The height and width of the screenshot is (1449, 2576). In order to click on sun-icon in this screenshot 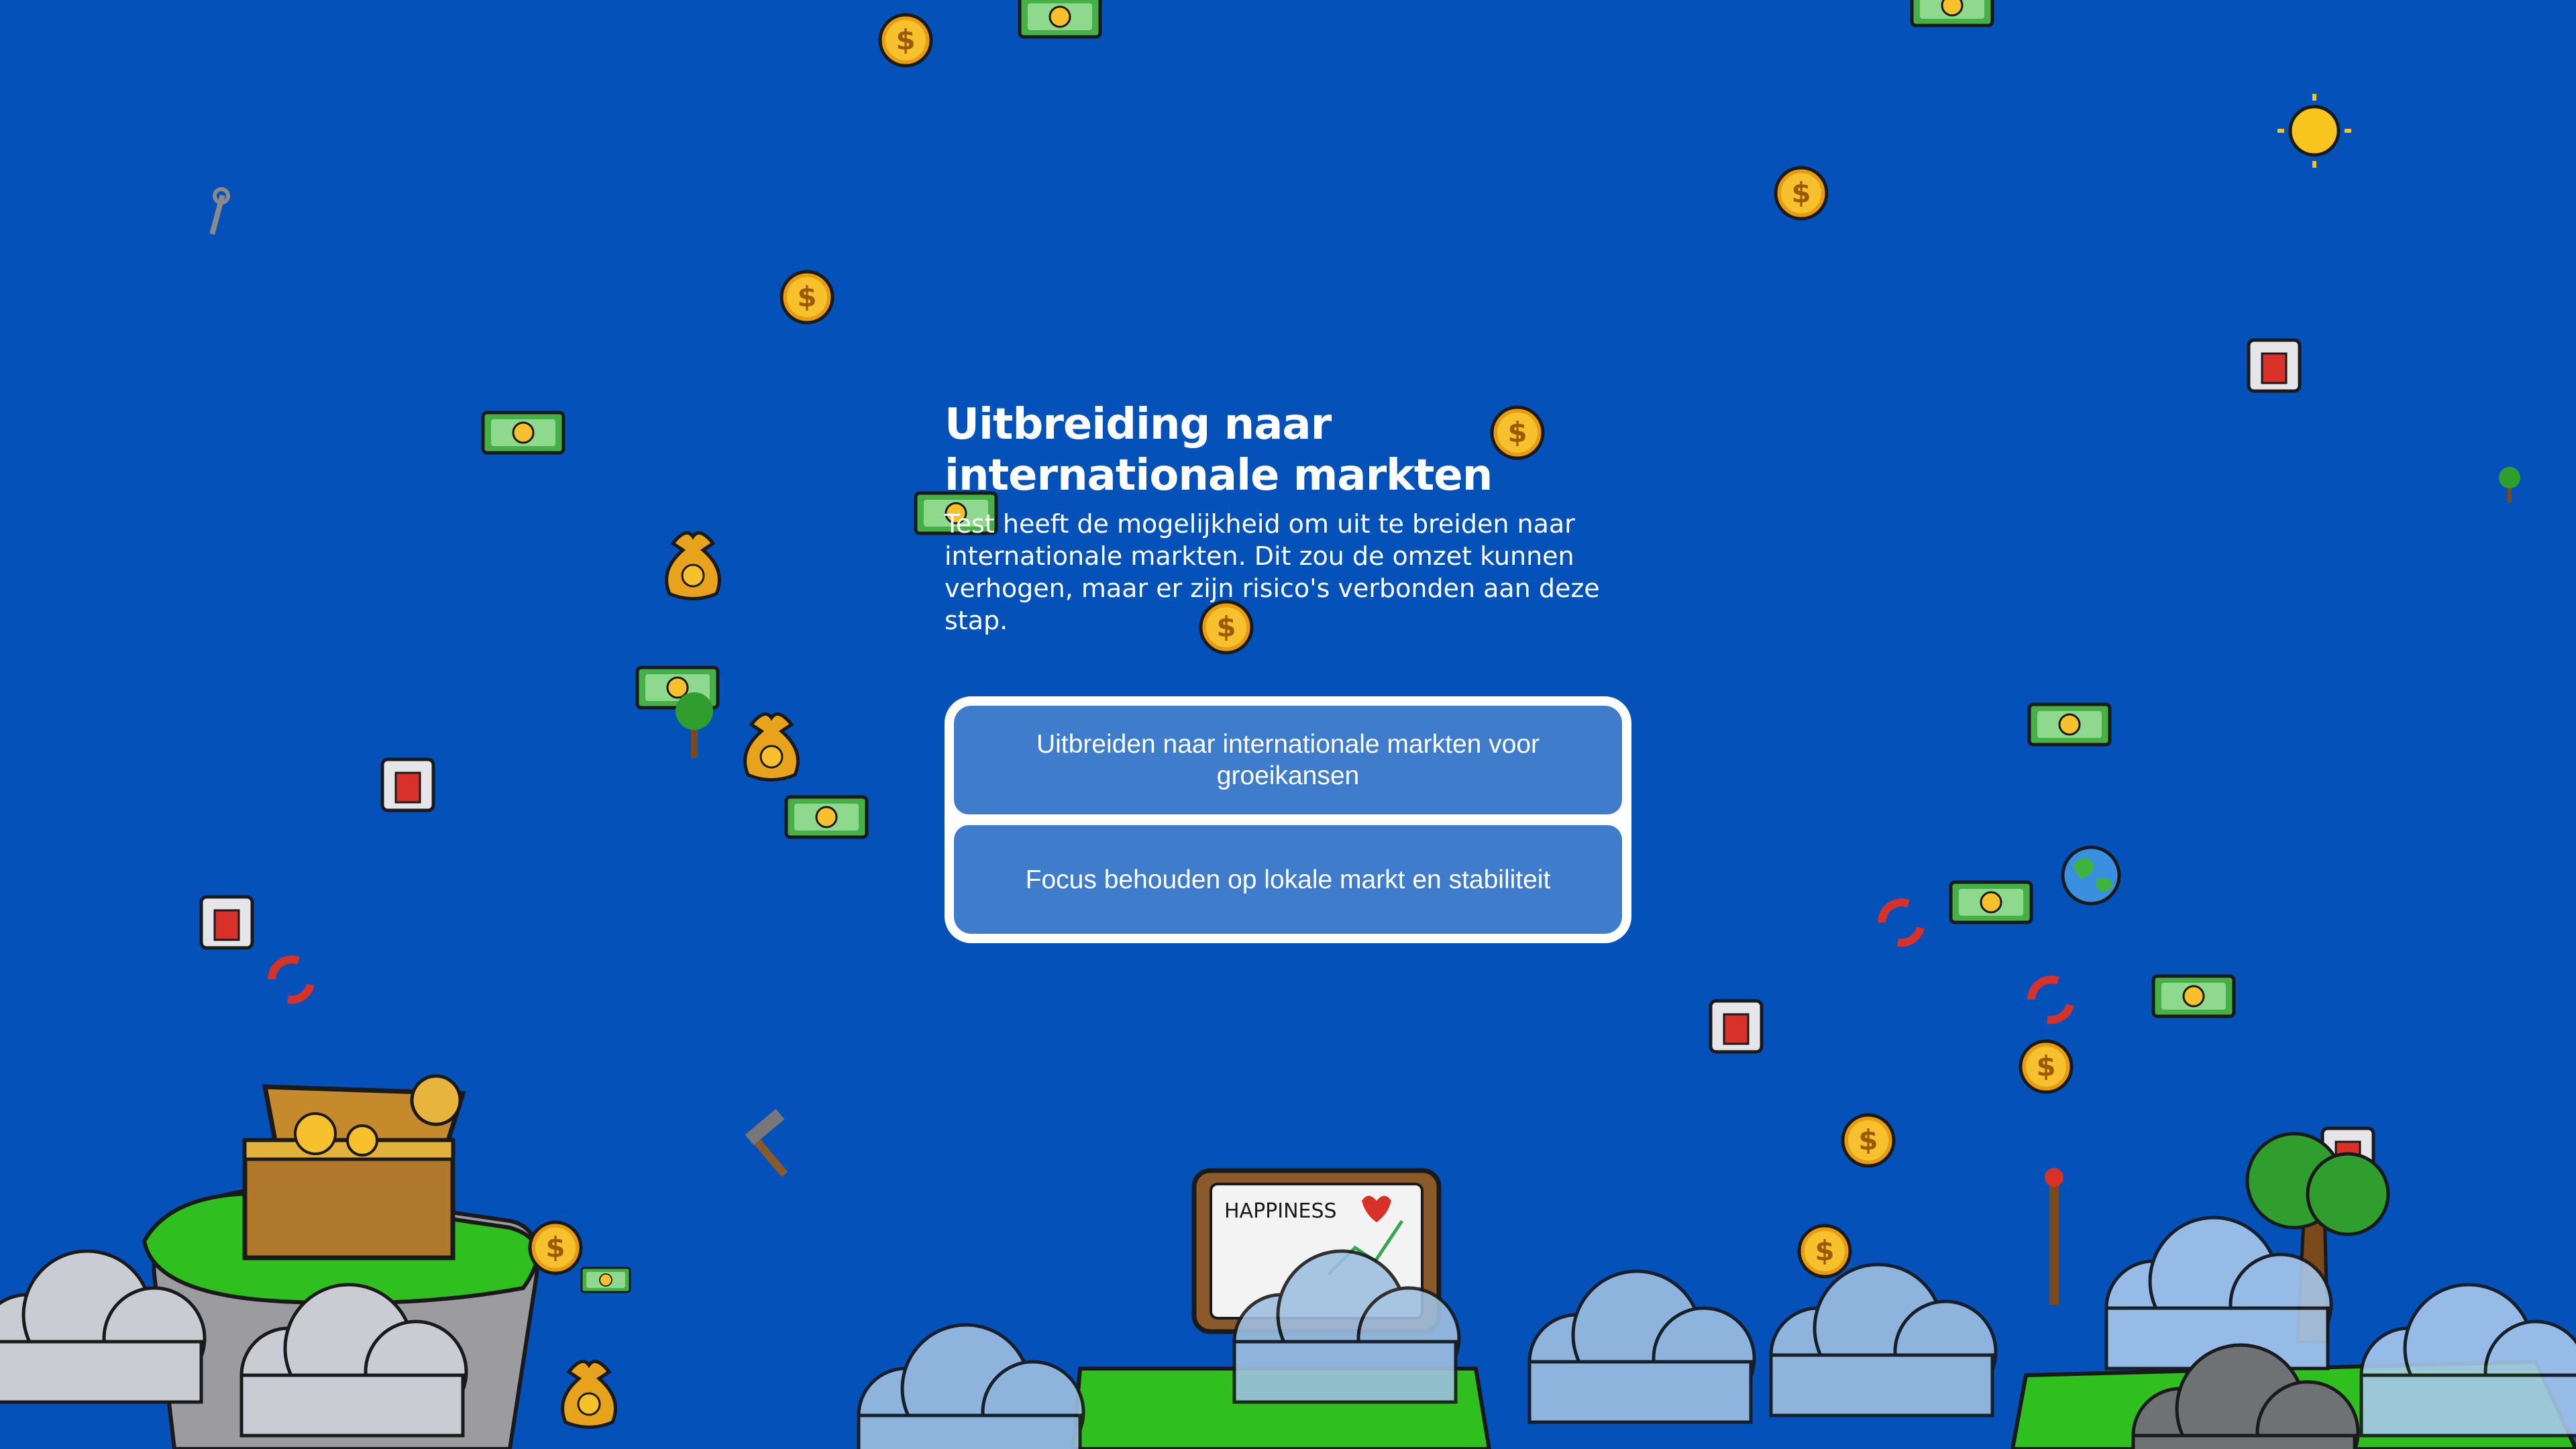, I will do `click(2314, 131)`.